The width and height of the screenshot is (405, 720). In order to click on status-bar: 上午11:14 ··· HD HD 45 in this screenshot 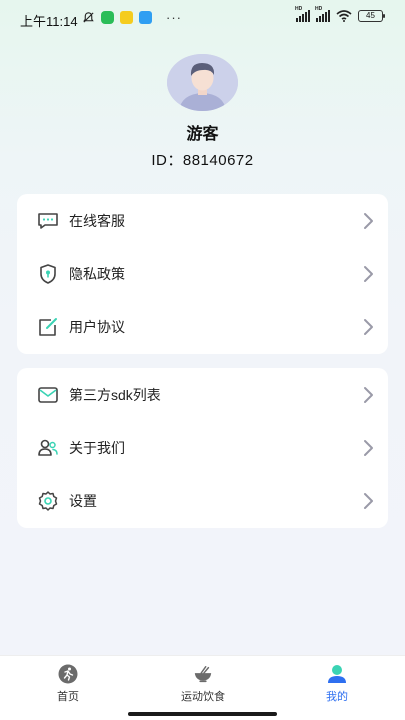, I will do `click(202, 18)`.